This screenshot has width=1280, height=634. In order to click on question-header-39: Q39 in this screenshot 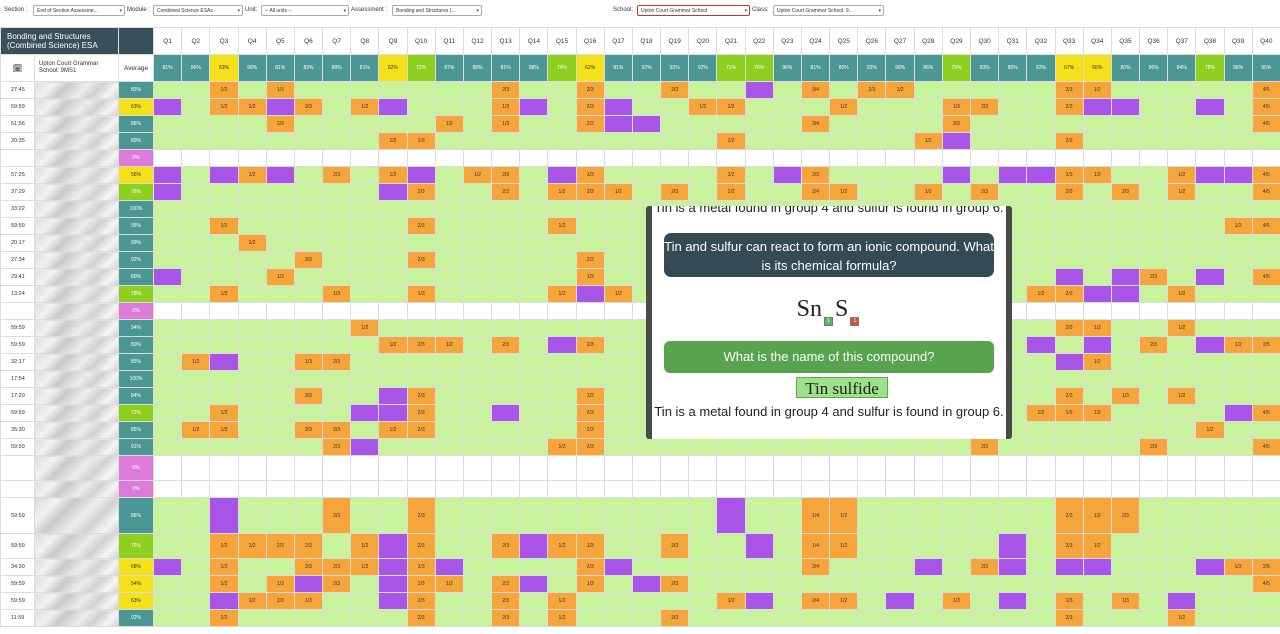, I will do `click(1238, 41)`.